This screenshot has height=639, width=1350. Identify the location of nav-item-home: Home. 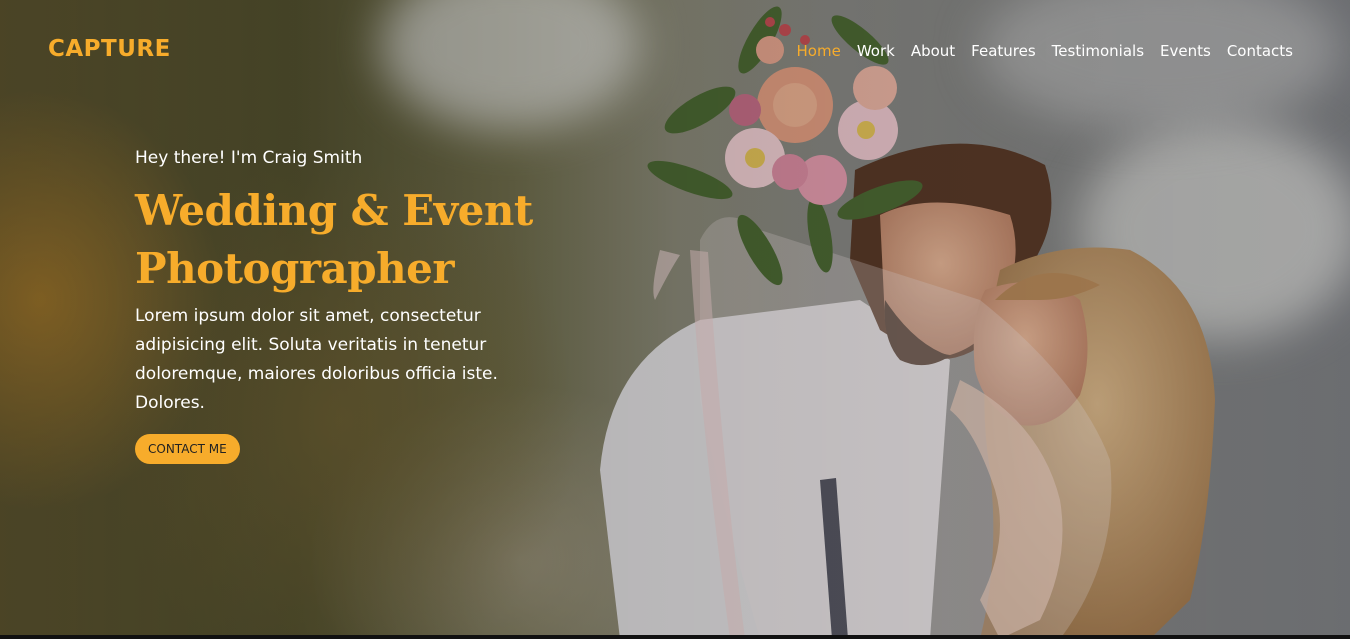
(819, 51).